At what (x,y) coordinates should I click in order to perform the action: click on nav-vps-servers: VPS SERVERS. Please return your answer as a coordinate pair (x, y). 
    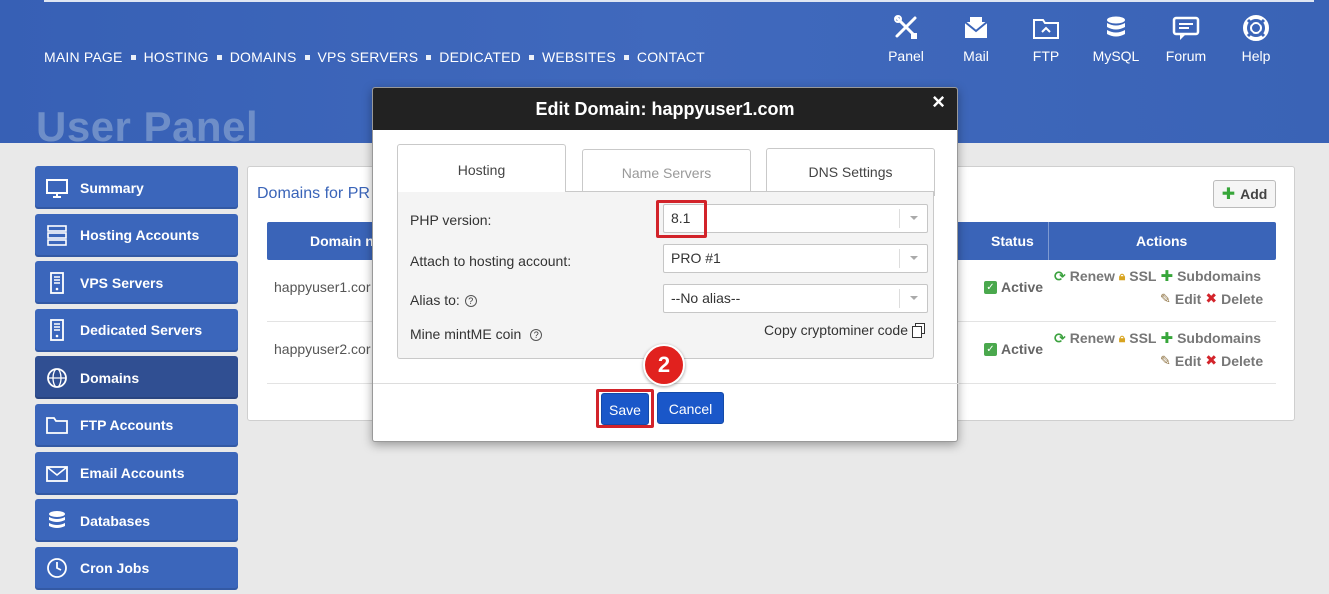
    Looking at the image, I should click on (368, 57).